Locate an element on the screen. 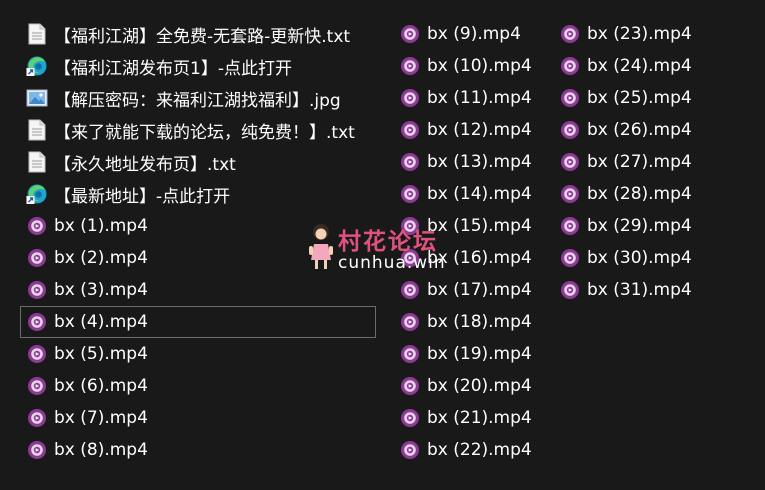  file-name: bx (25).mp4 is located at coordinates (639, 98).